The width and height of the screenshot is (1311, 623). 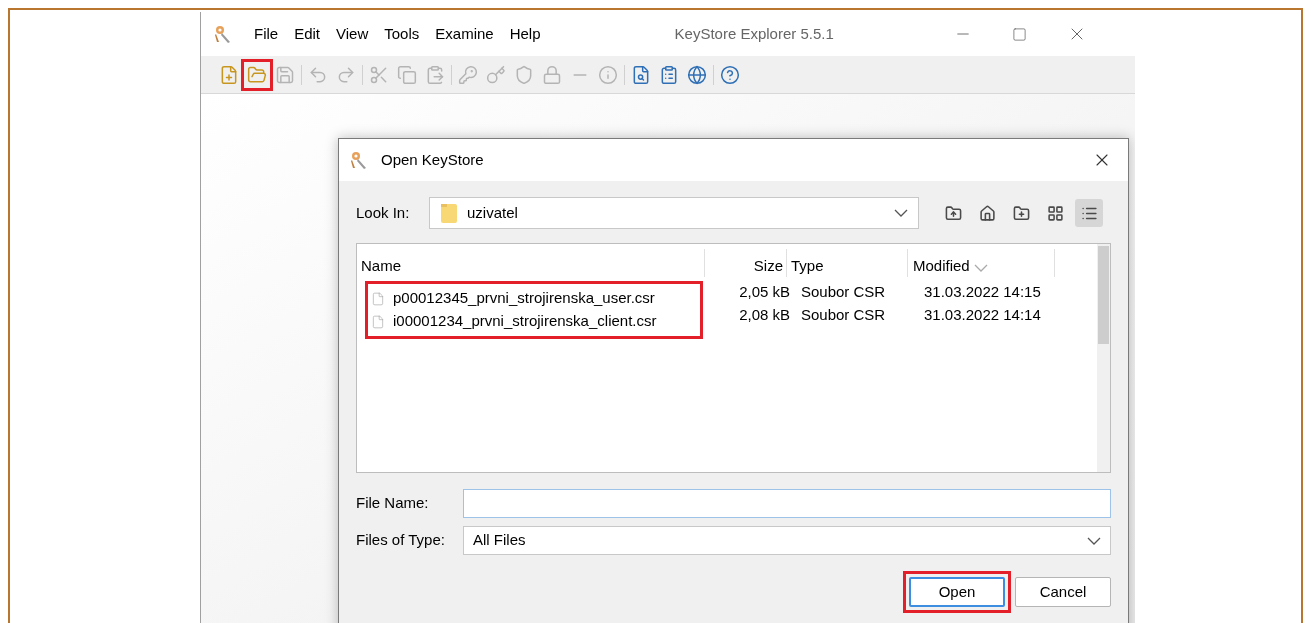 I want to click on column-header: Modified, so click(x=981, y=263).